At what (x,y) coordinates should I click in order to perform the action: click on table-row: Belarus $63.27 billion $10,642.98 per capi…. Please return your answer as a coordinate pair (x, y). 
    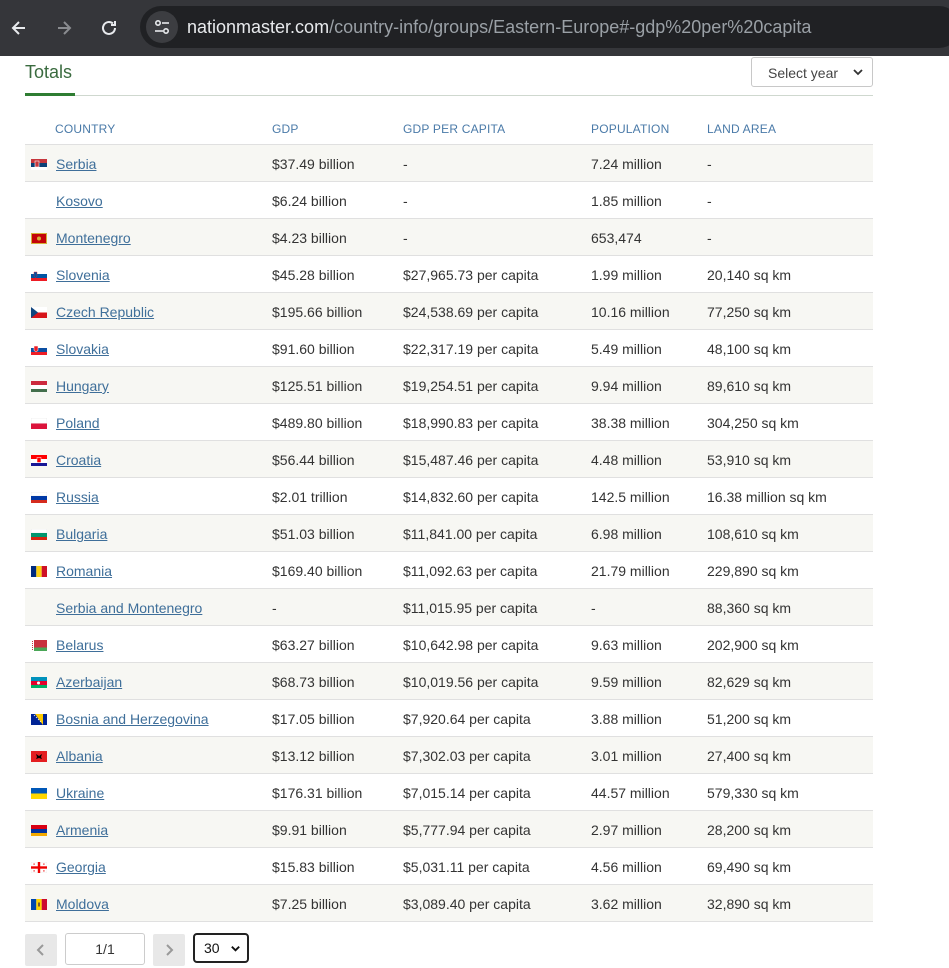
    Looking at the image, I should click on (449, 644).